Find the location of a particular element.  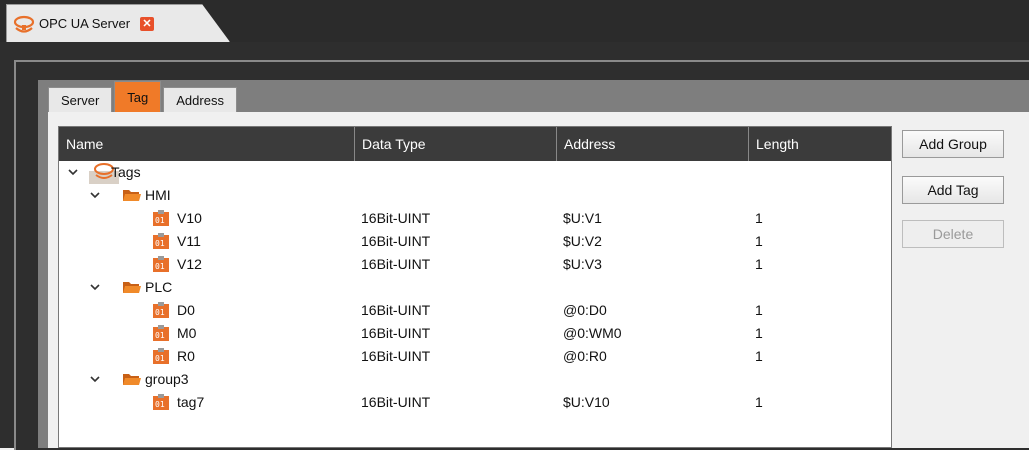

tab-bar: Server Tag Address is located at coordinates (143, 96).